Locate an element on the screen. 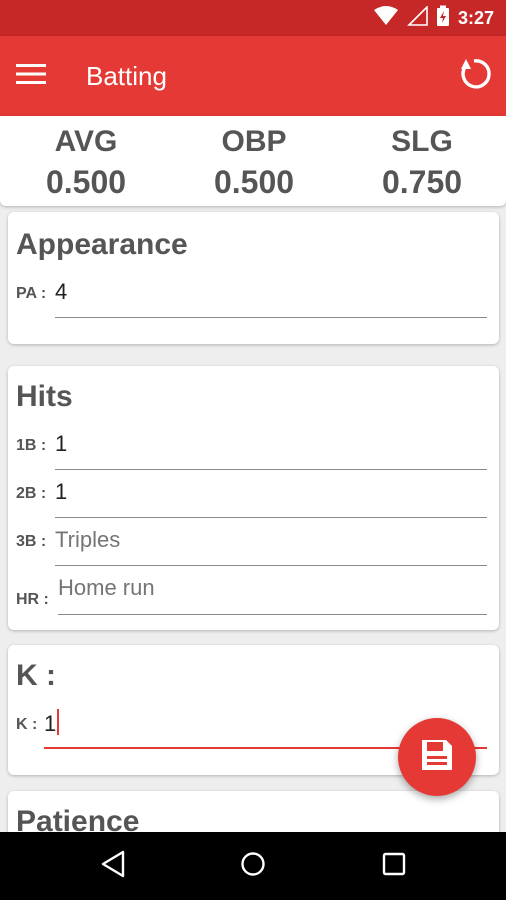  save-icon is located at coordinates (437, 757).